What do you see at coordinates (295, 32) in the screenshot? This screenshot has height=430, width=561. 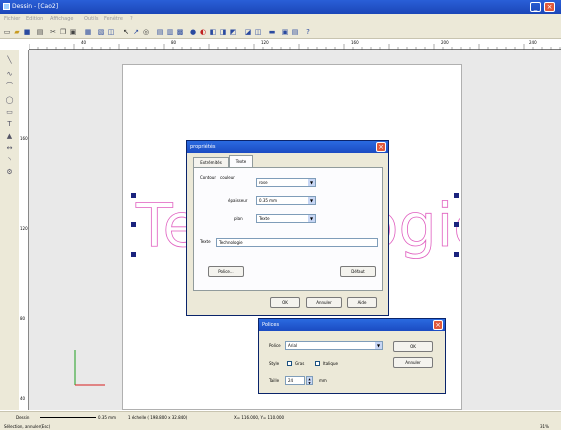 I see `import-icon: ▤` at bounding box center [295, 32].